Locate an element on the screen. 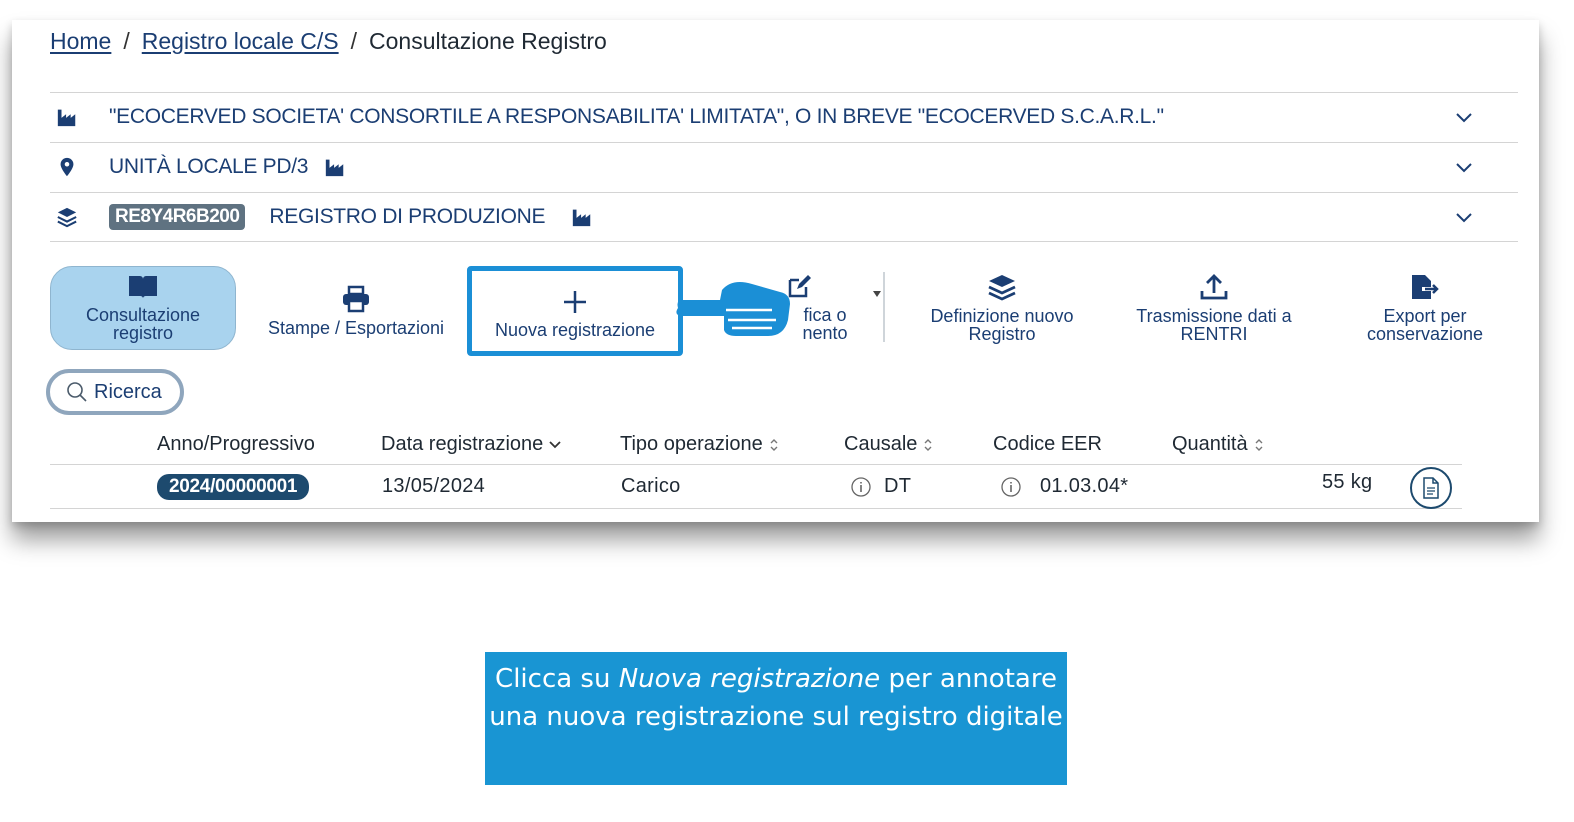 This screenshot has height=822, width=1574. stampe-label: Stampe / Esportazioni is located at coordinates (356, 328).